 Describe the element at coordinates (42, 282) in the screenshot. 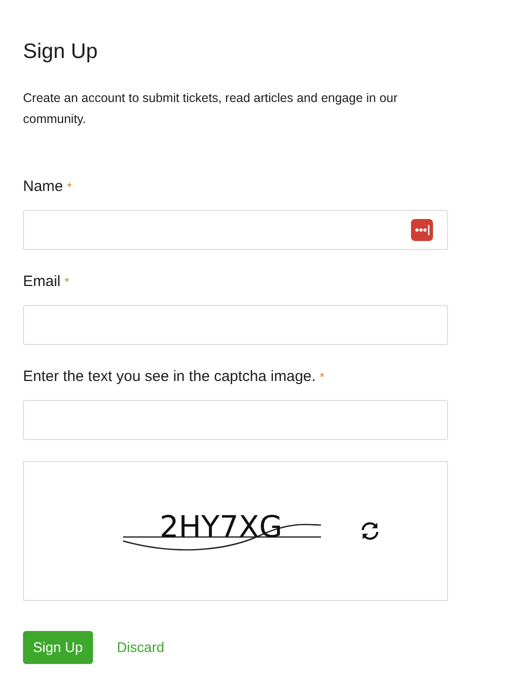

I see `field-label: Email` at that location.